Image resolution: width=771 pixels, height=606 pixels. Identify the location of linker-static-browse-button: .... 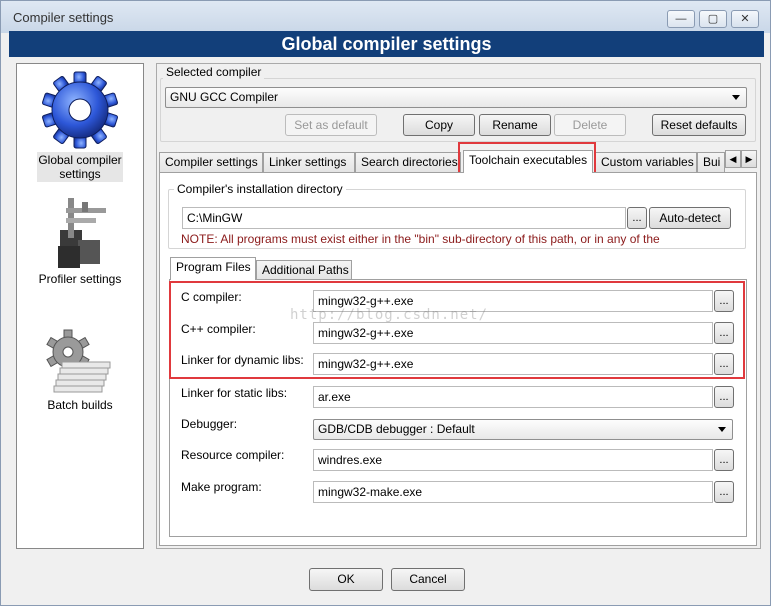
(724, 397).